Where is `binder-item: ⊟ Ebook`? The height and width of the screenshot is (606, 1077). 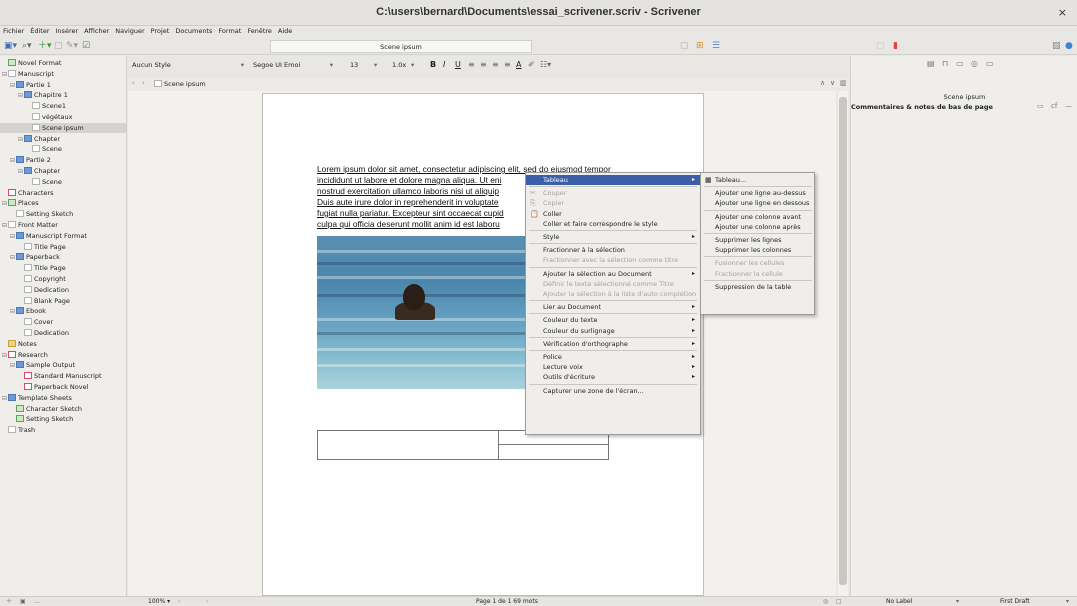
binder-item: ⊟ Ebook is located at coordinates (63, 311).